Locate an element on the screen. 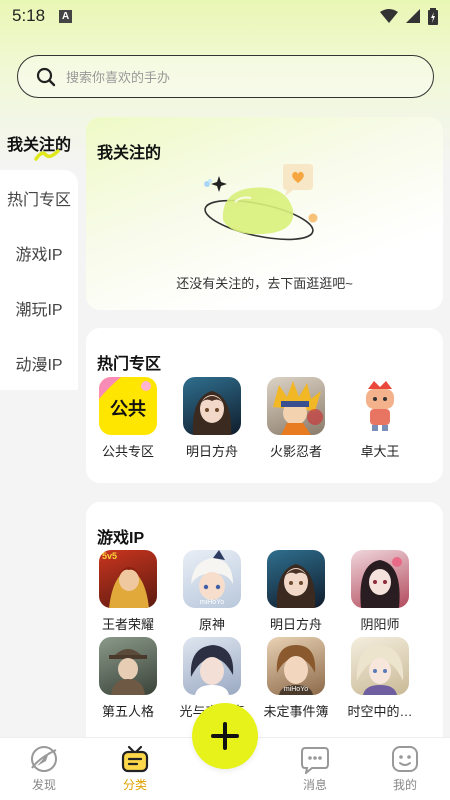 The height and width of the screenshot is (800, 450). tile-arknights-game: 明日方舟 is located at coordinates (296, 591).